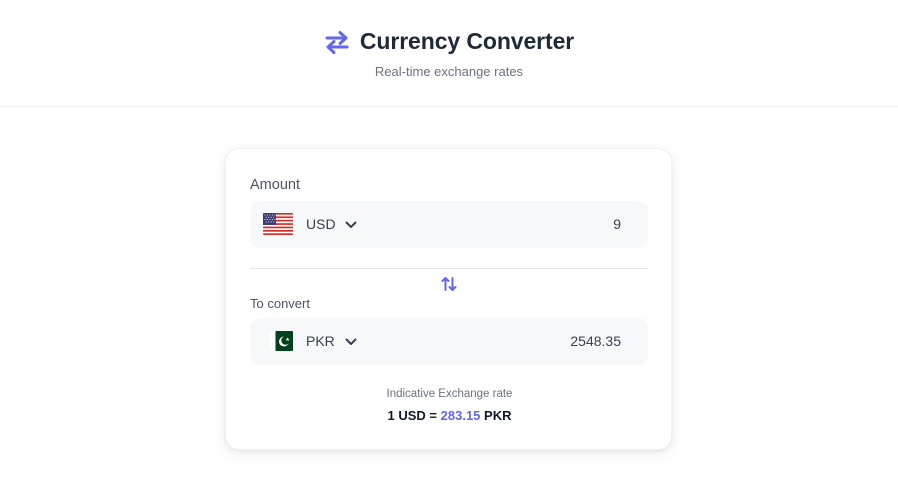 This screenshot has height=490, width=898. Describe the element at coordinates (337, 42) in the screenshot. I see `swap-horizontal-icon` at that location.